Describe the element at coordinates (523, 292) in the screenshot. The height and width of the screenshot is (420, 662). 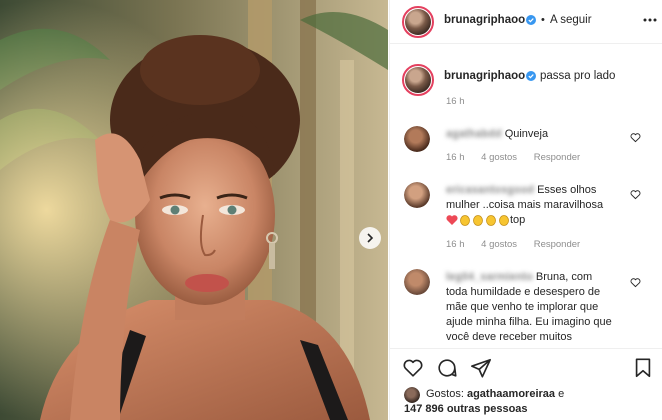
I see `comment-text-line2: toda humildade e desespero de` at that location.